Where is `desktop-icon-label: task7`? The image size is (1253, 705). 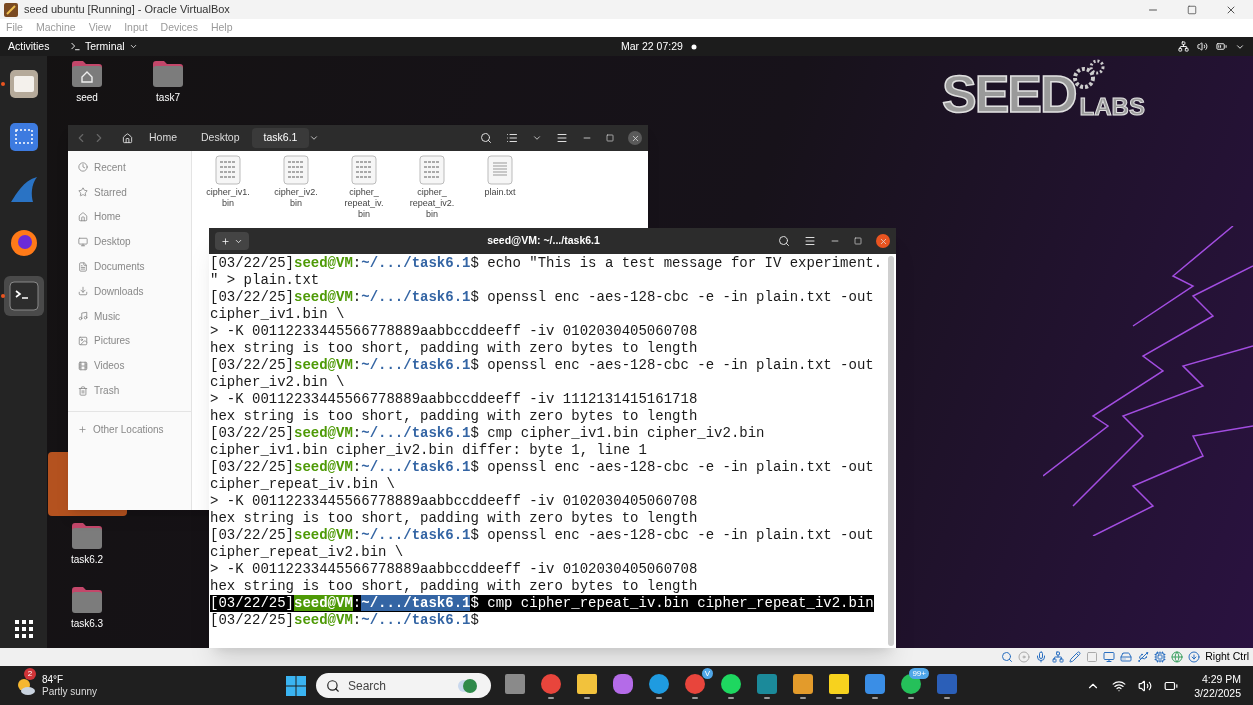 desktop-icon-label: task7 is located at coordinates (168, 98).